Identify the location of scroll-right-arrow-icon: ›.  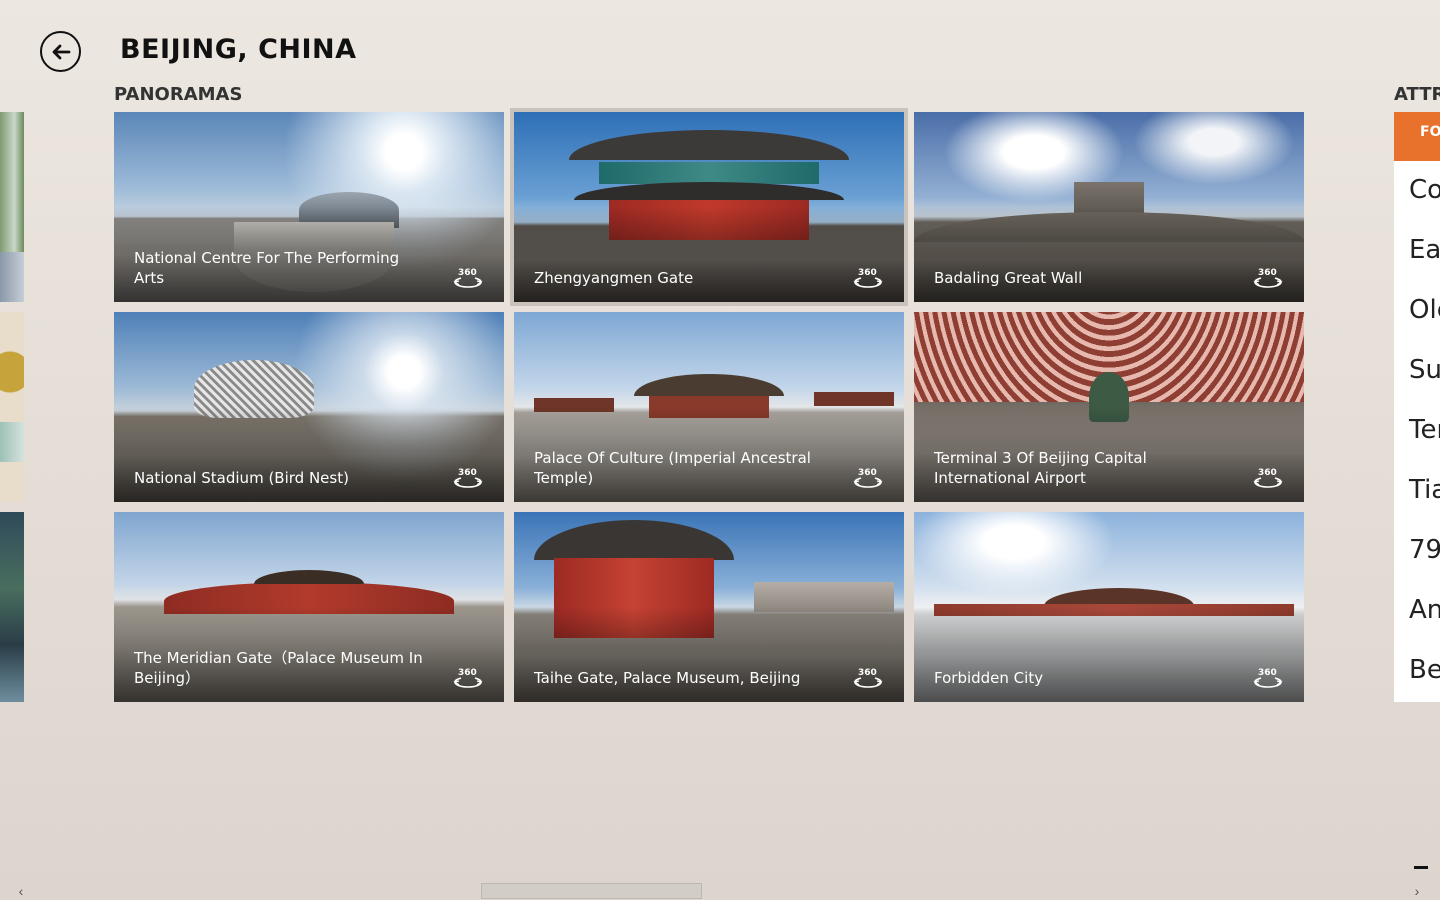
(1417, 891).